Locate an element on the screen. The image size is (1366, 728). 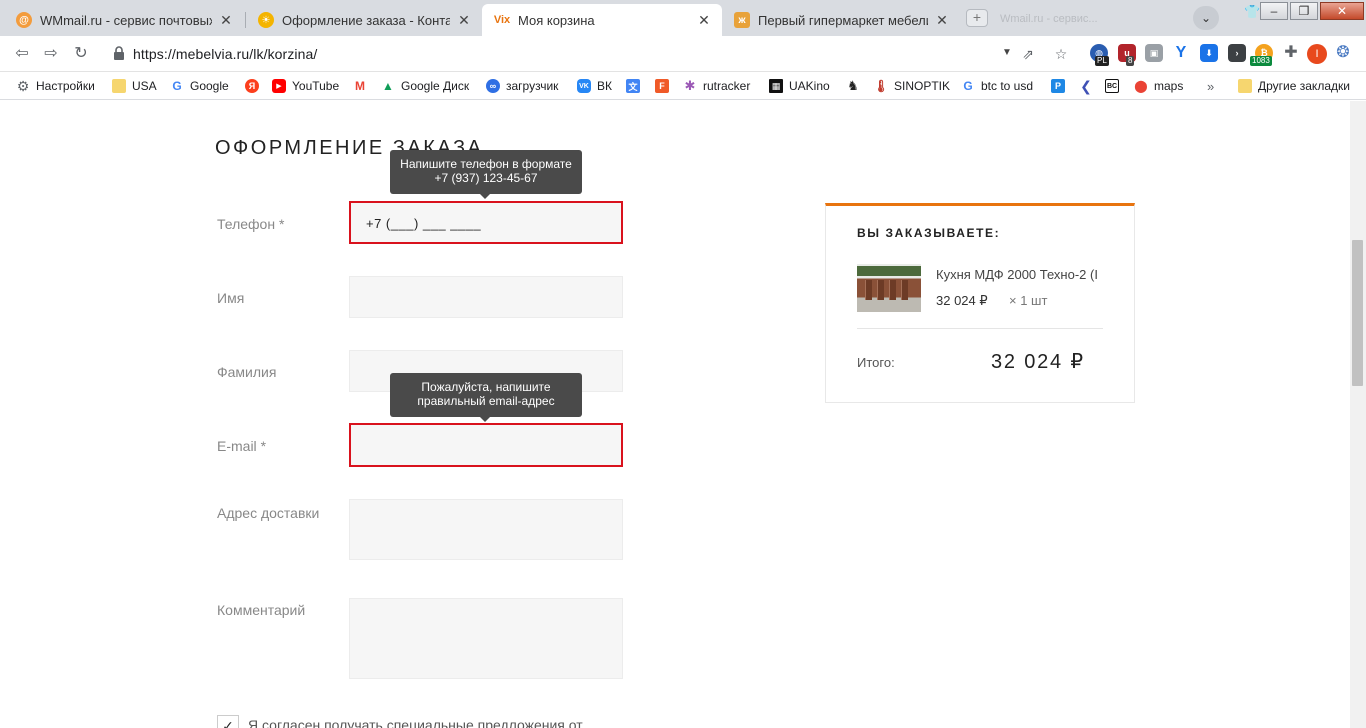
chess-icon: ♞ is located at coordinates (853, 85).